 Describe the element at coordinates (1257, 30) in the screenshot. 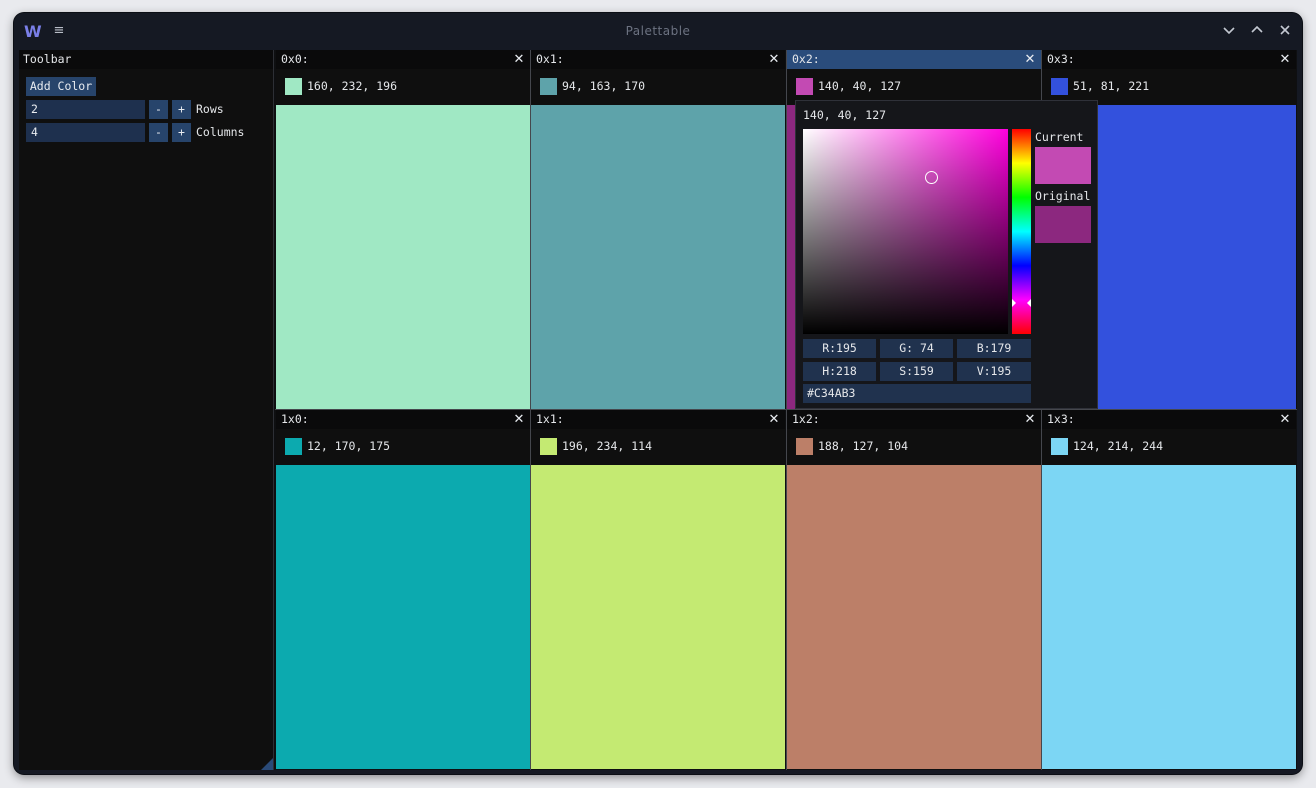

I see `chevron-up-icon` at that location.